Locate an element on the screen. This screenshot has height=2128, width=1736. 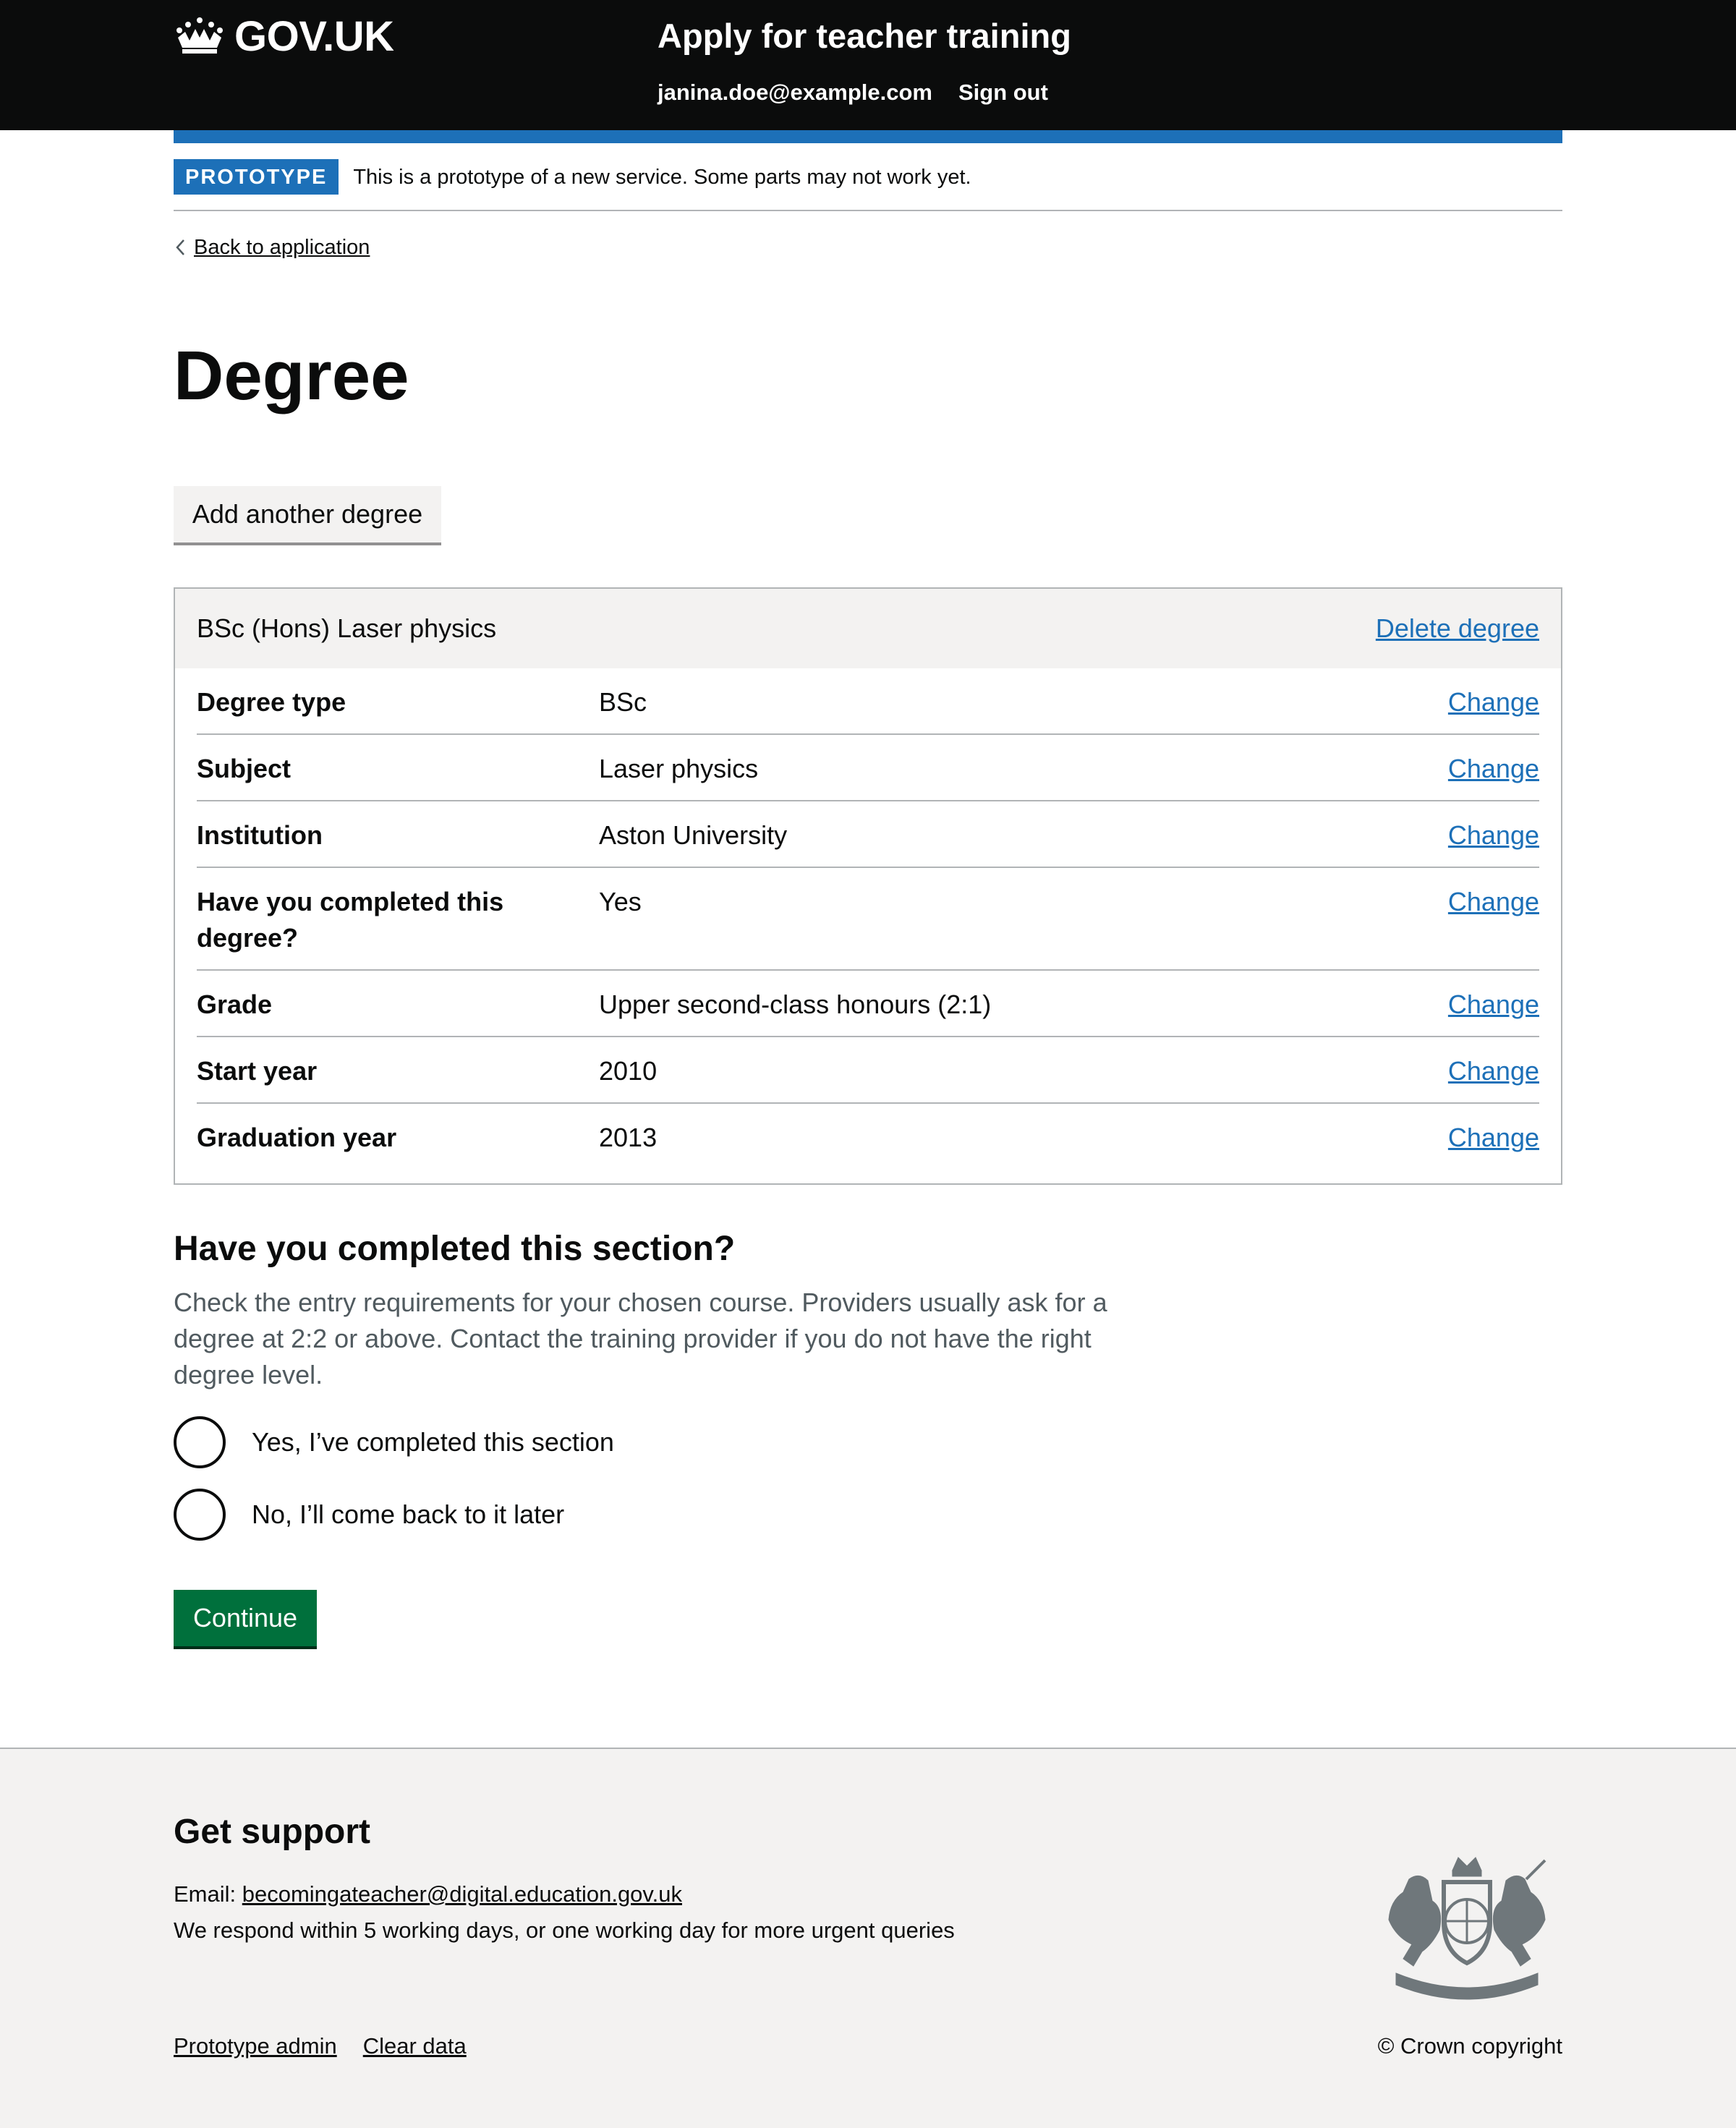
continue-button: Continue is located at coordinates (246, 1618).